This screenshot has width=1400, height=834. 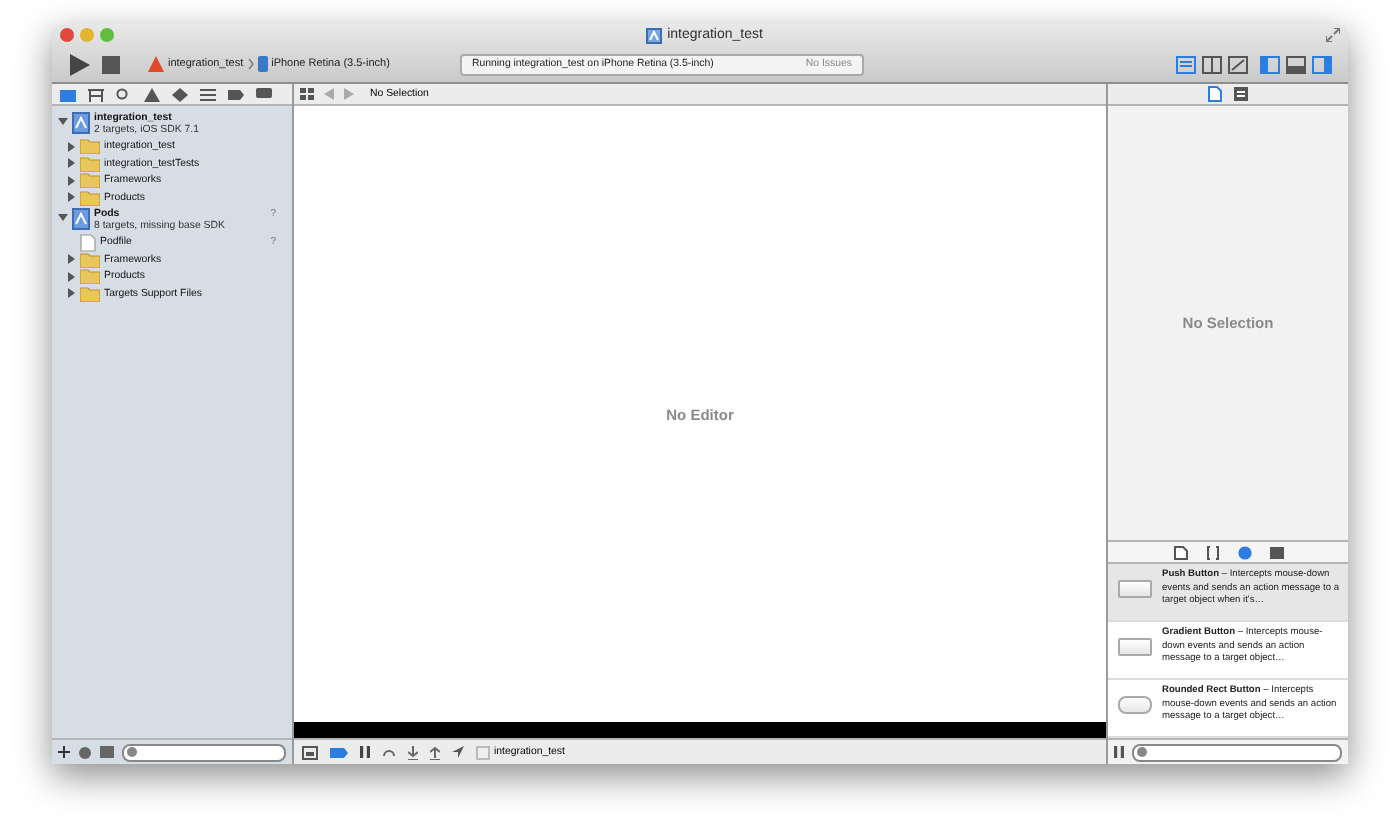 What do you see at coordinates (1333, 35) in the screenshot?
I see `fullscreen-icon` at bounding box center [1333, 35].